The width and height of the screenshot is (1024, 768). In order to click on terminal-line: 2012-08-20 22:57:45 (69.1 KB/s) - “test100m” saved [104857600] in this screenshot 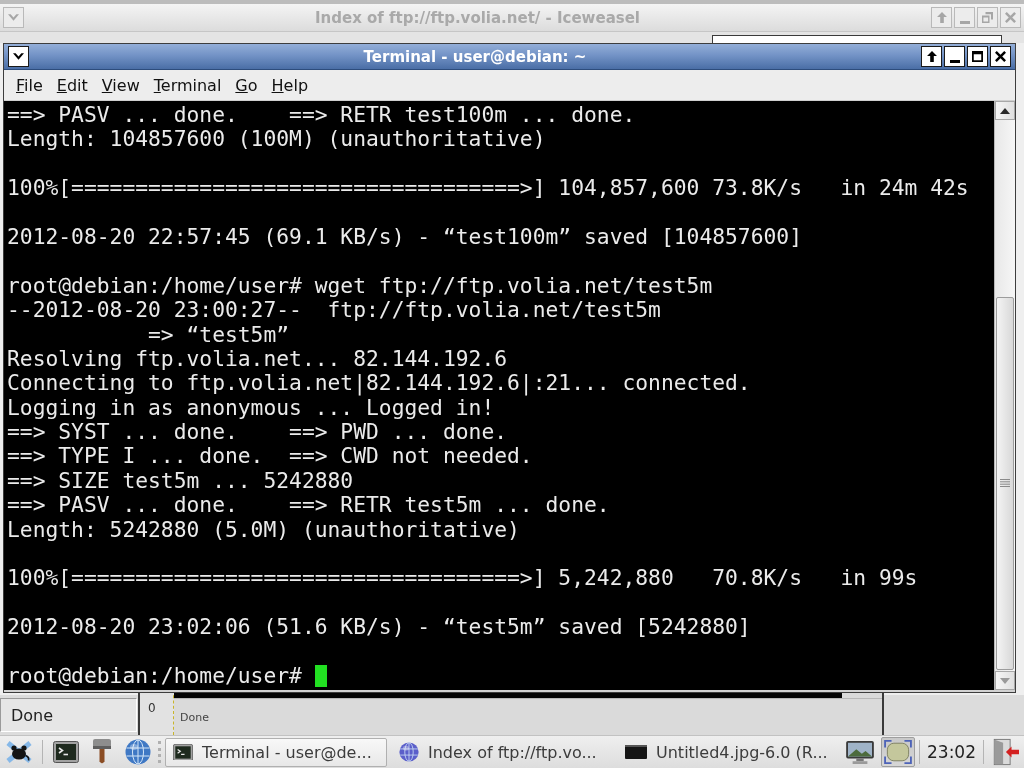, I will do `click(404, 237)`.